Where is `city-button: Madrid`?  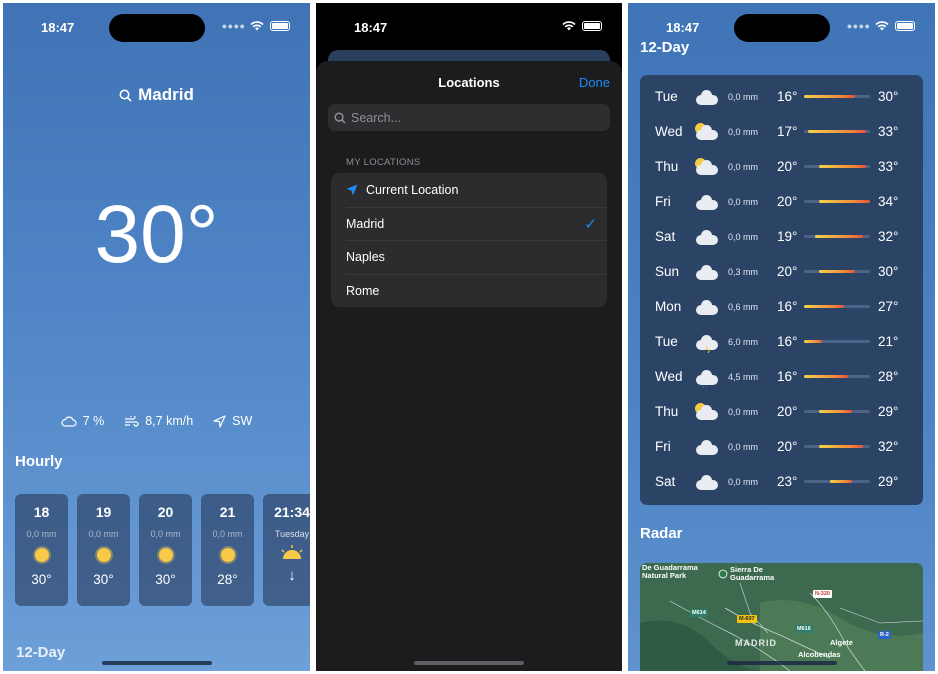 city-button: Madrid is located at coordinates (156, 95).